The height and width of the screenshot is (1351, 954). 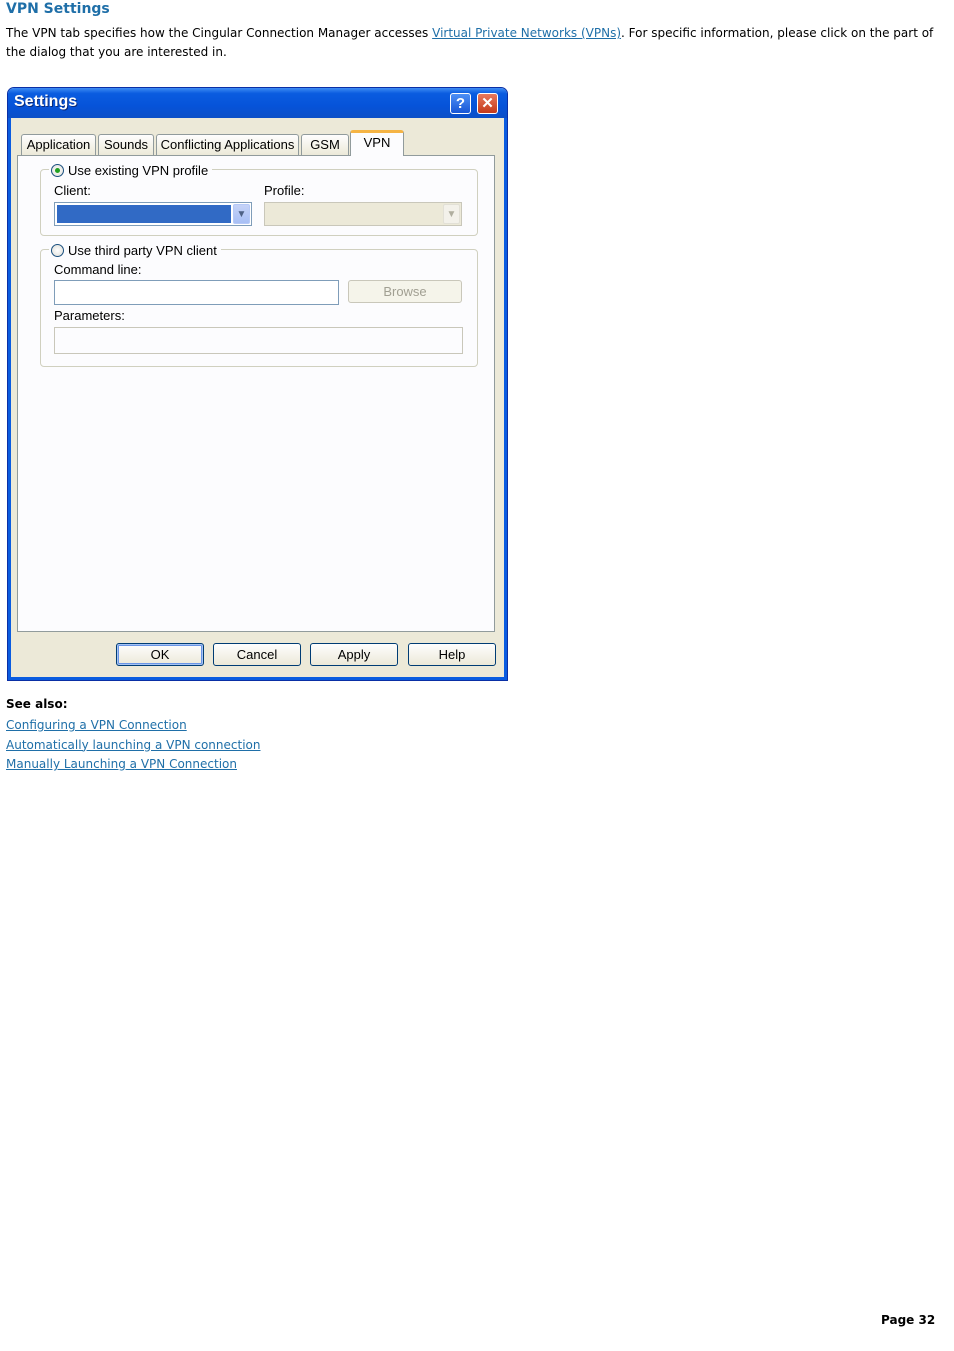 I want to click on profile-dropdown: ▼, so click(x=363, y=214).